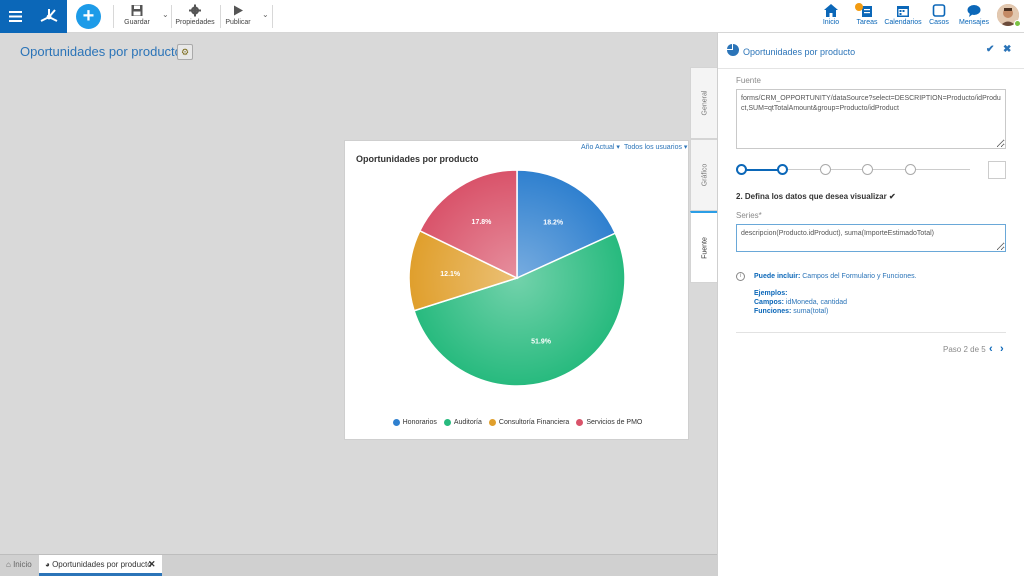  I want to click on examples-label: Ejemplos:, so click(771, 293).